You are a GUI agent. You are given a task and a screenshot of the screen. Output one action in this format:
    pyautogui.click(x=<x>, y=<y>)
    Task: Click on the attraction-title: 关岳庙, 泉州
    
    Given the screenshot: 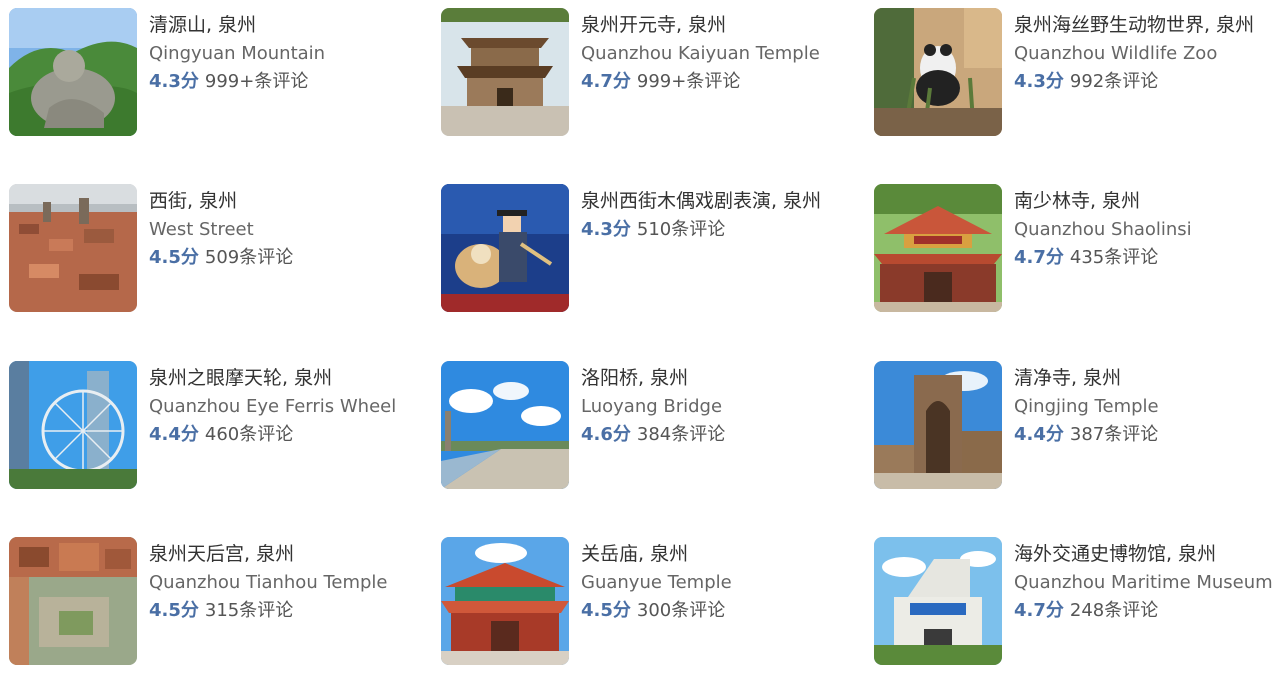 What is the action you would take?
    pyautogui.click(x=634, y=554)
    